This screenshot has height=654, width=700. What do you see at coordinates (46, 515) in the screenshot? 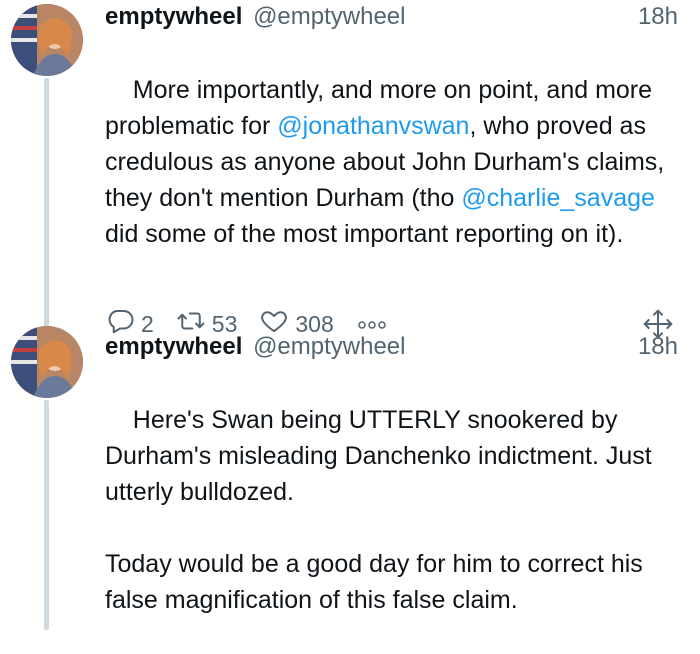
I see `thread-line-bottom` at bounding box center [46, 515].